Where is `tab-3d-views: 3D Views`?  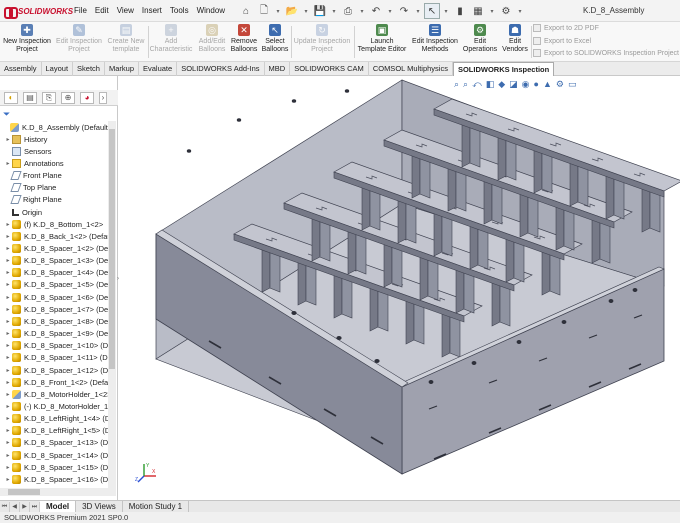
tab-3d-views: 3D Views is located at coordinates (99, 506).